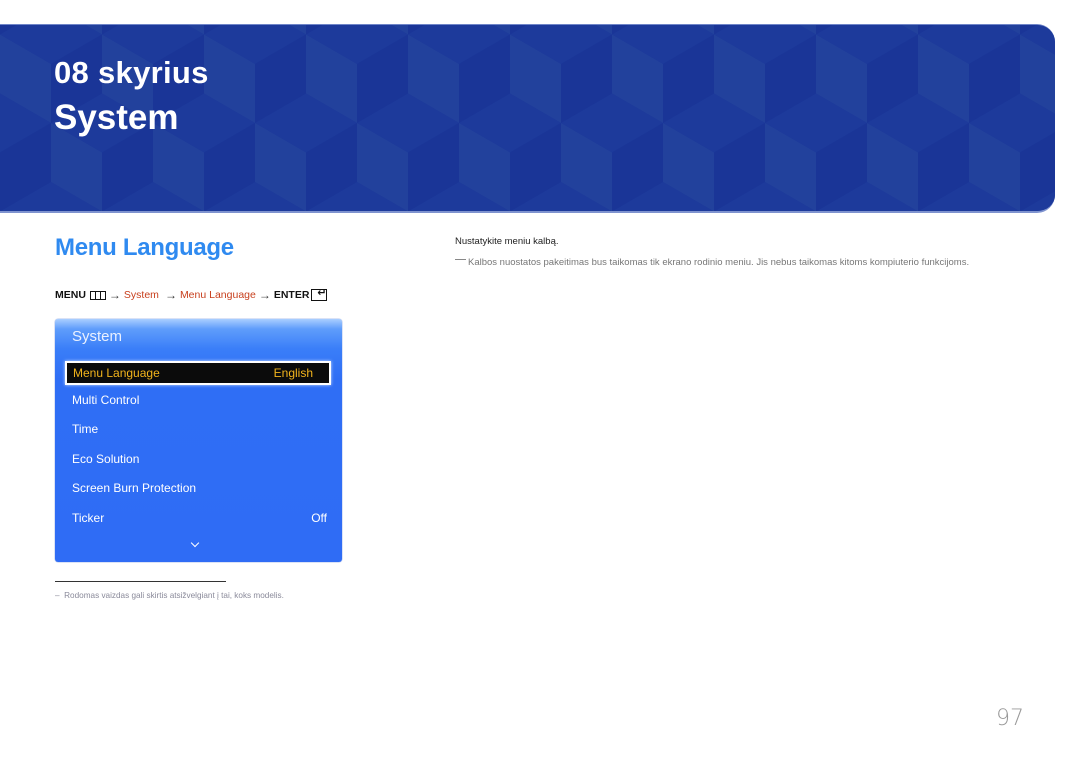  What do you see at coordinates (199, 459) in the screenshot?
I see `osd-item-eco-solution: Eco Solution` at bounding box center [199, 459].